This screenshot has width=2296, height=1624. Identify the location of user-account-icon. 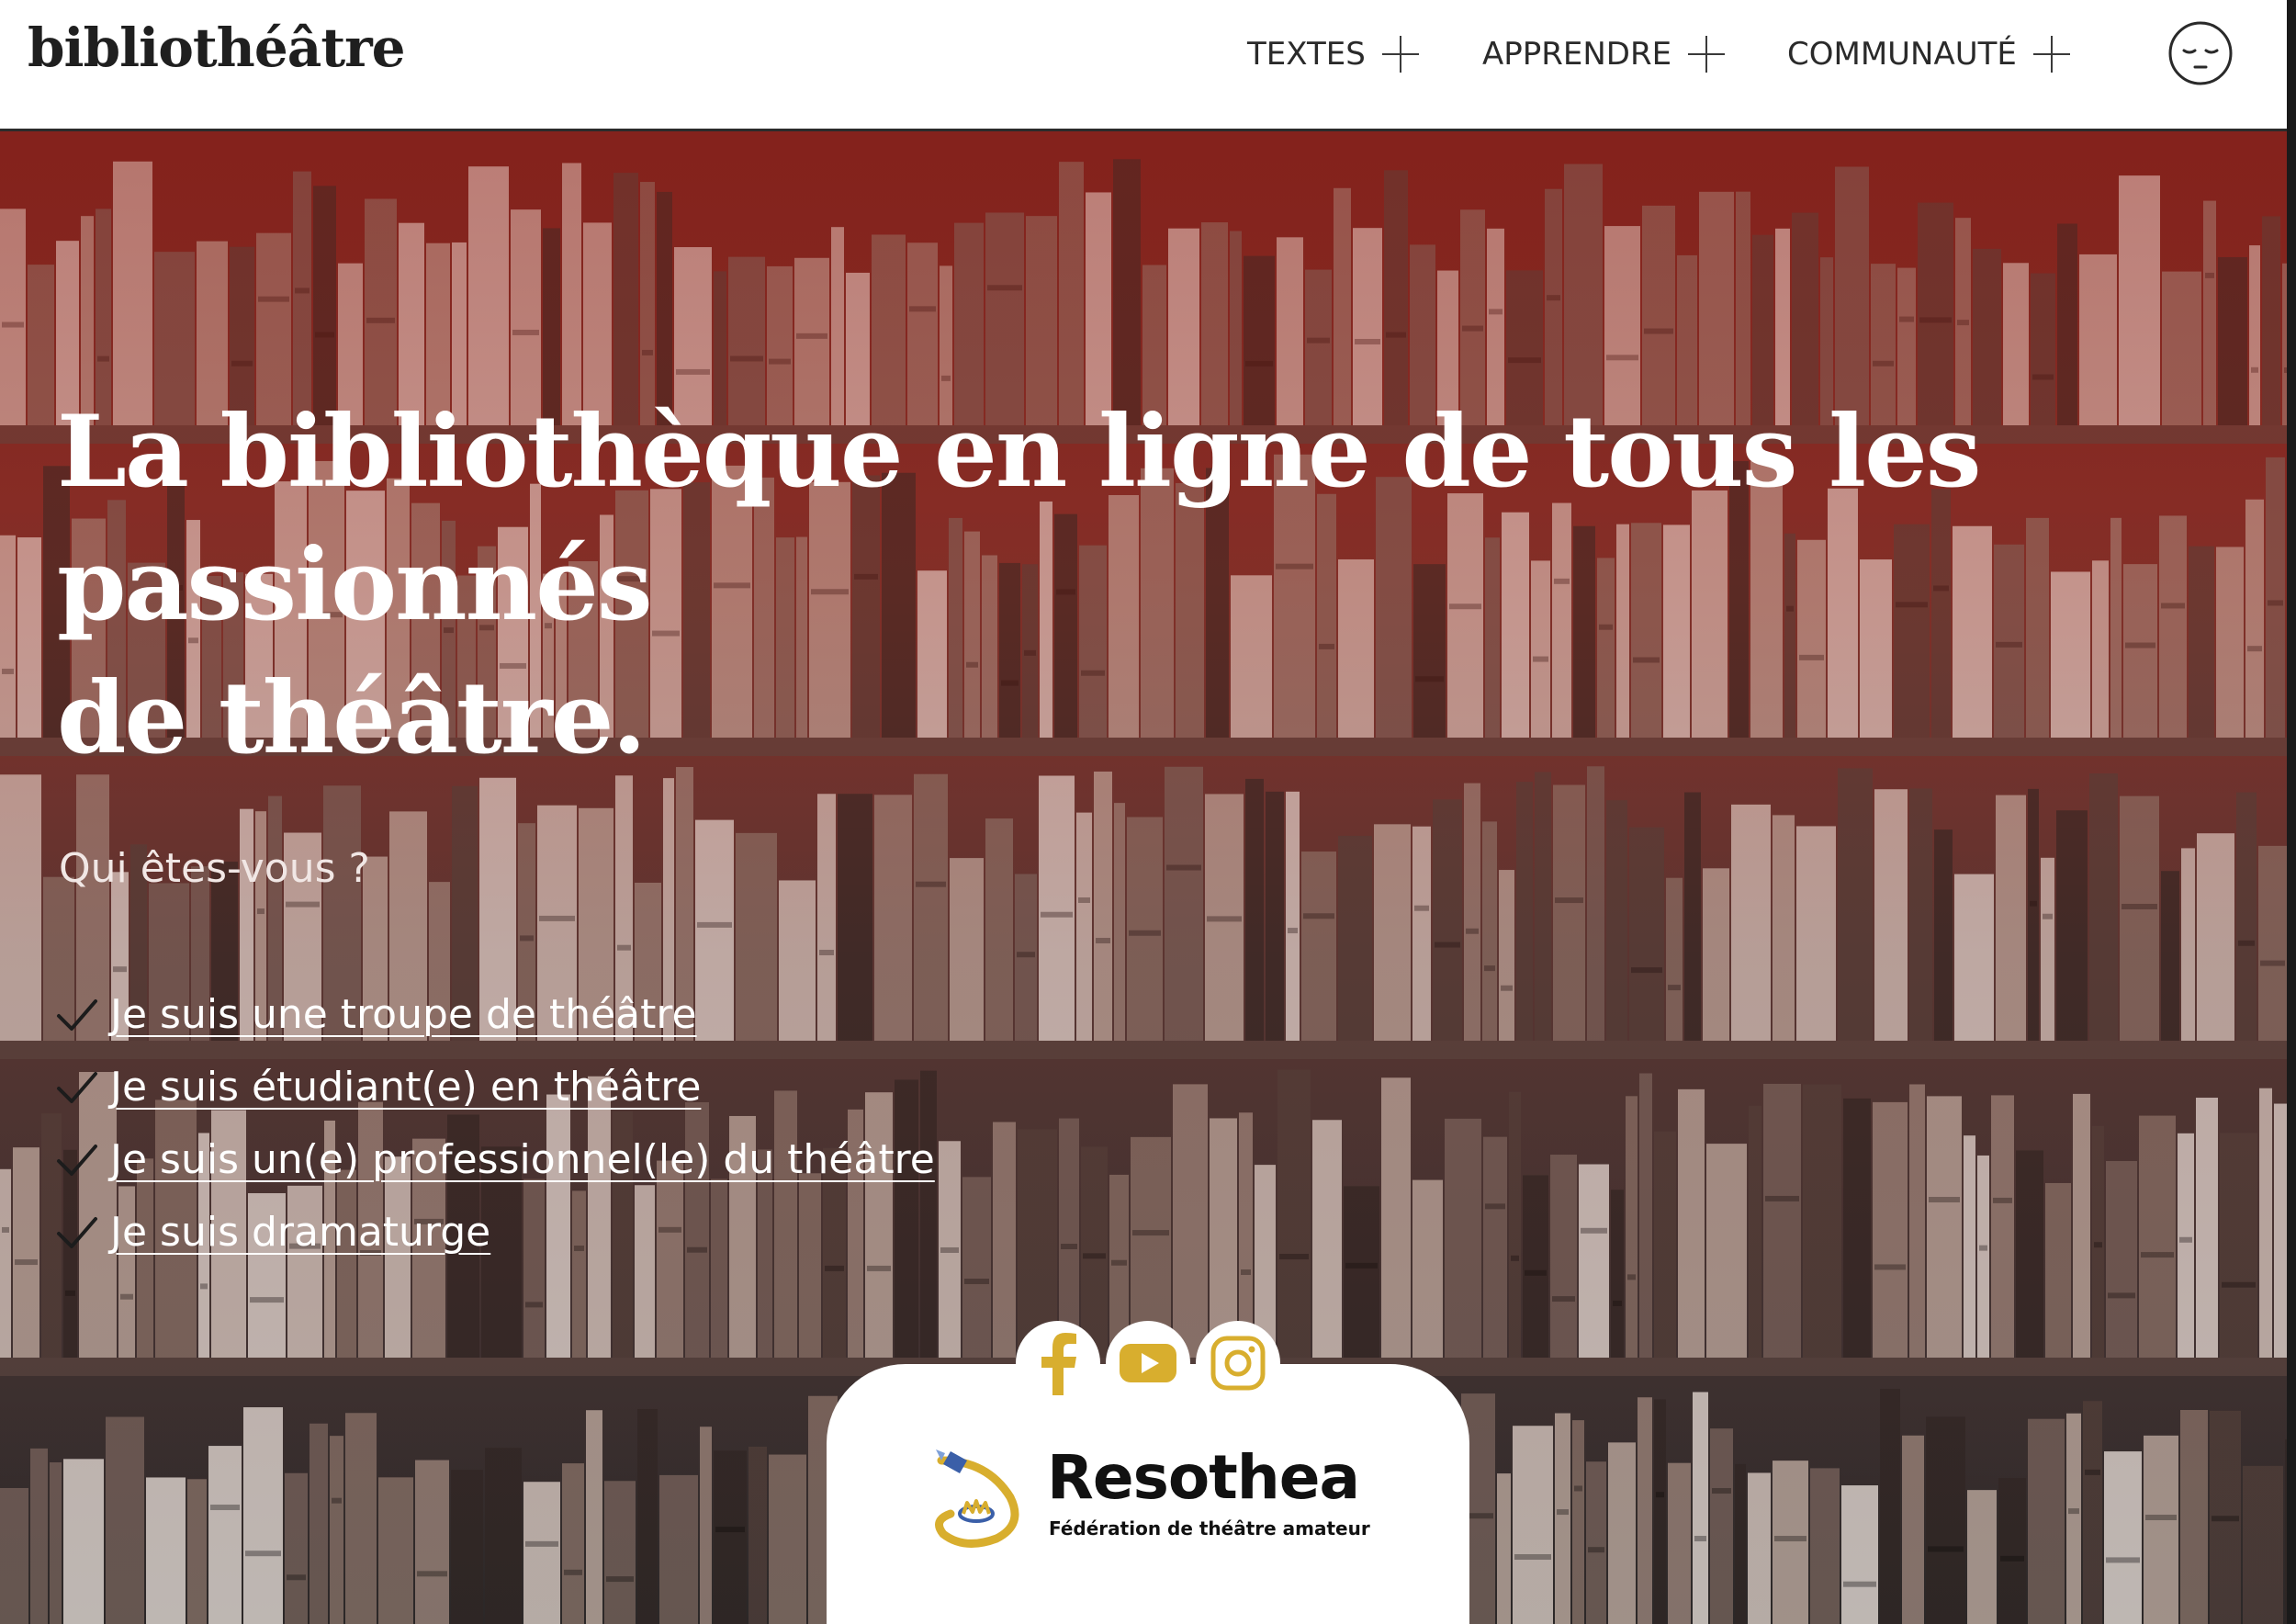
(2200, 53).